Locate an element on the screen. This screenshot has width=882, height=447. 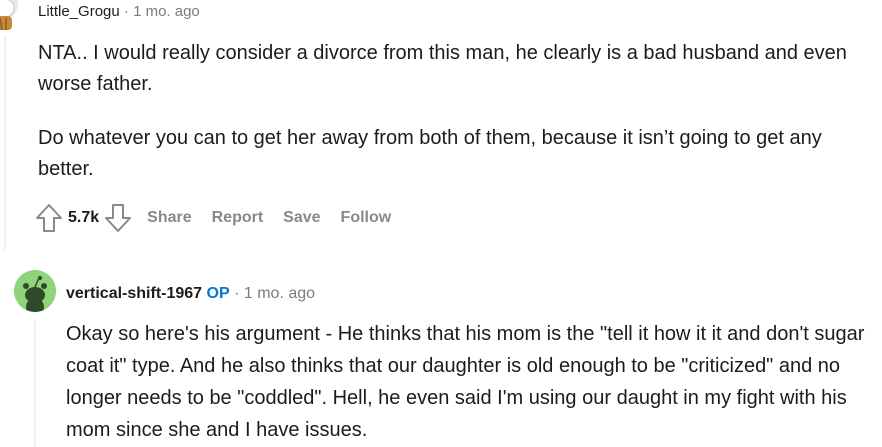
share-button: Share is located at coordinates (169, 218).